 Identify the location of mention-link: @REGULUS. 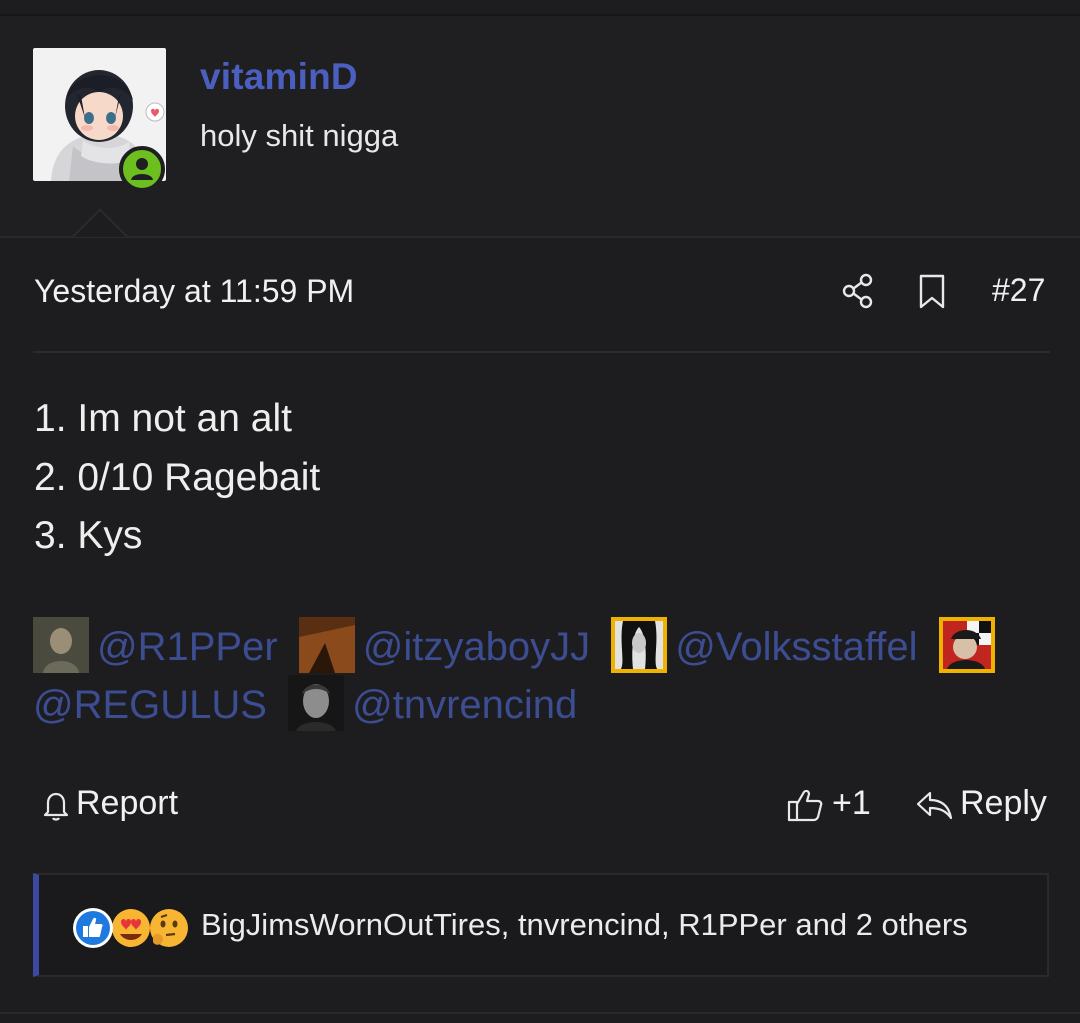
(150, 705).